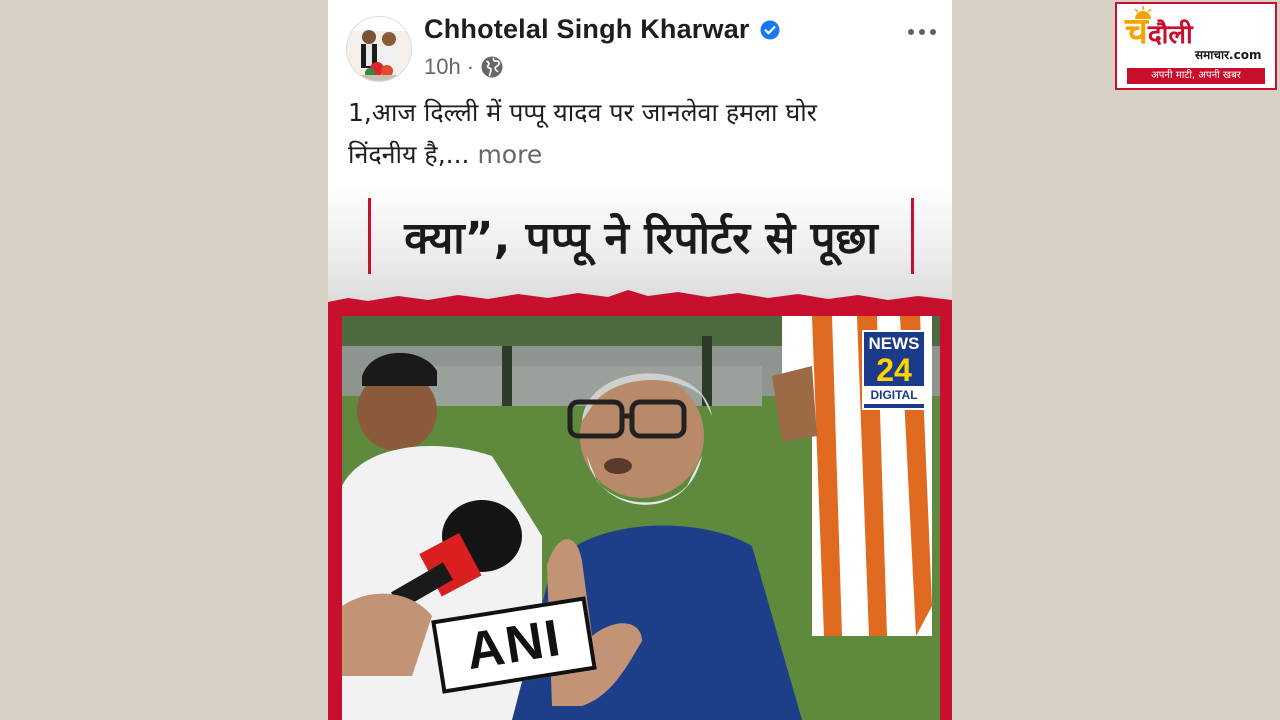 The height and width of the screenshot is (720, 1280). I want to click on channel-line-3: DIGITAL, so click(894, 395).